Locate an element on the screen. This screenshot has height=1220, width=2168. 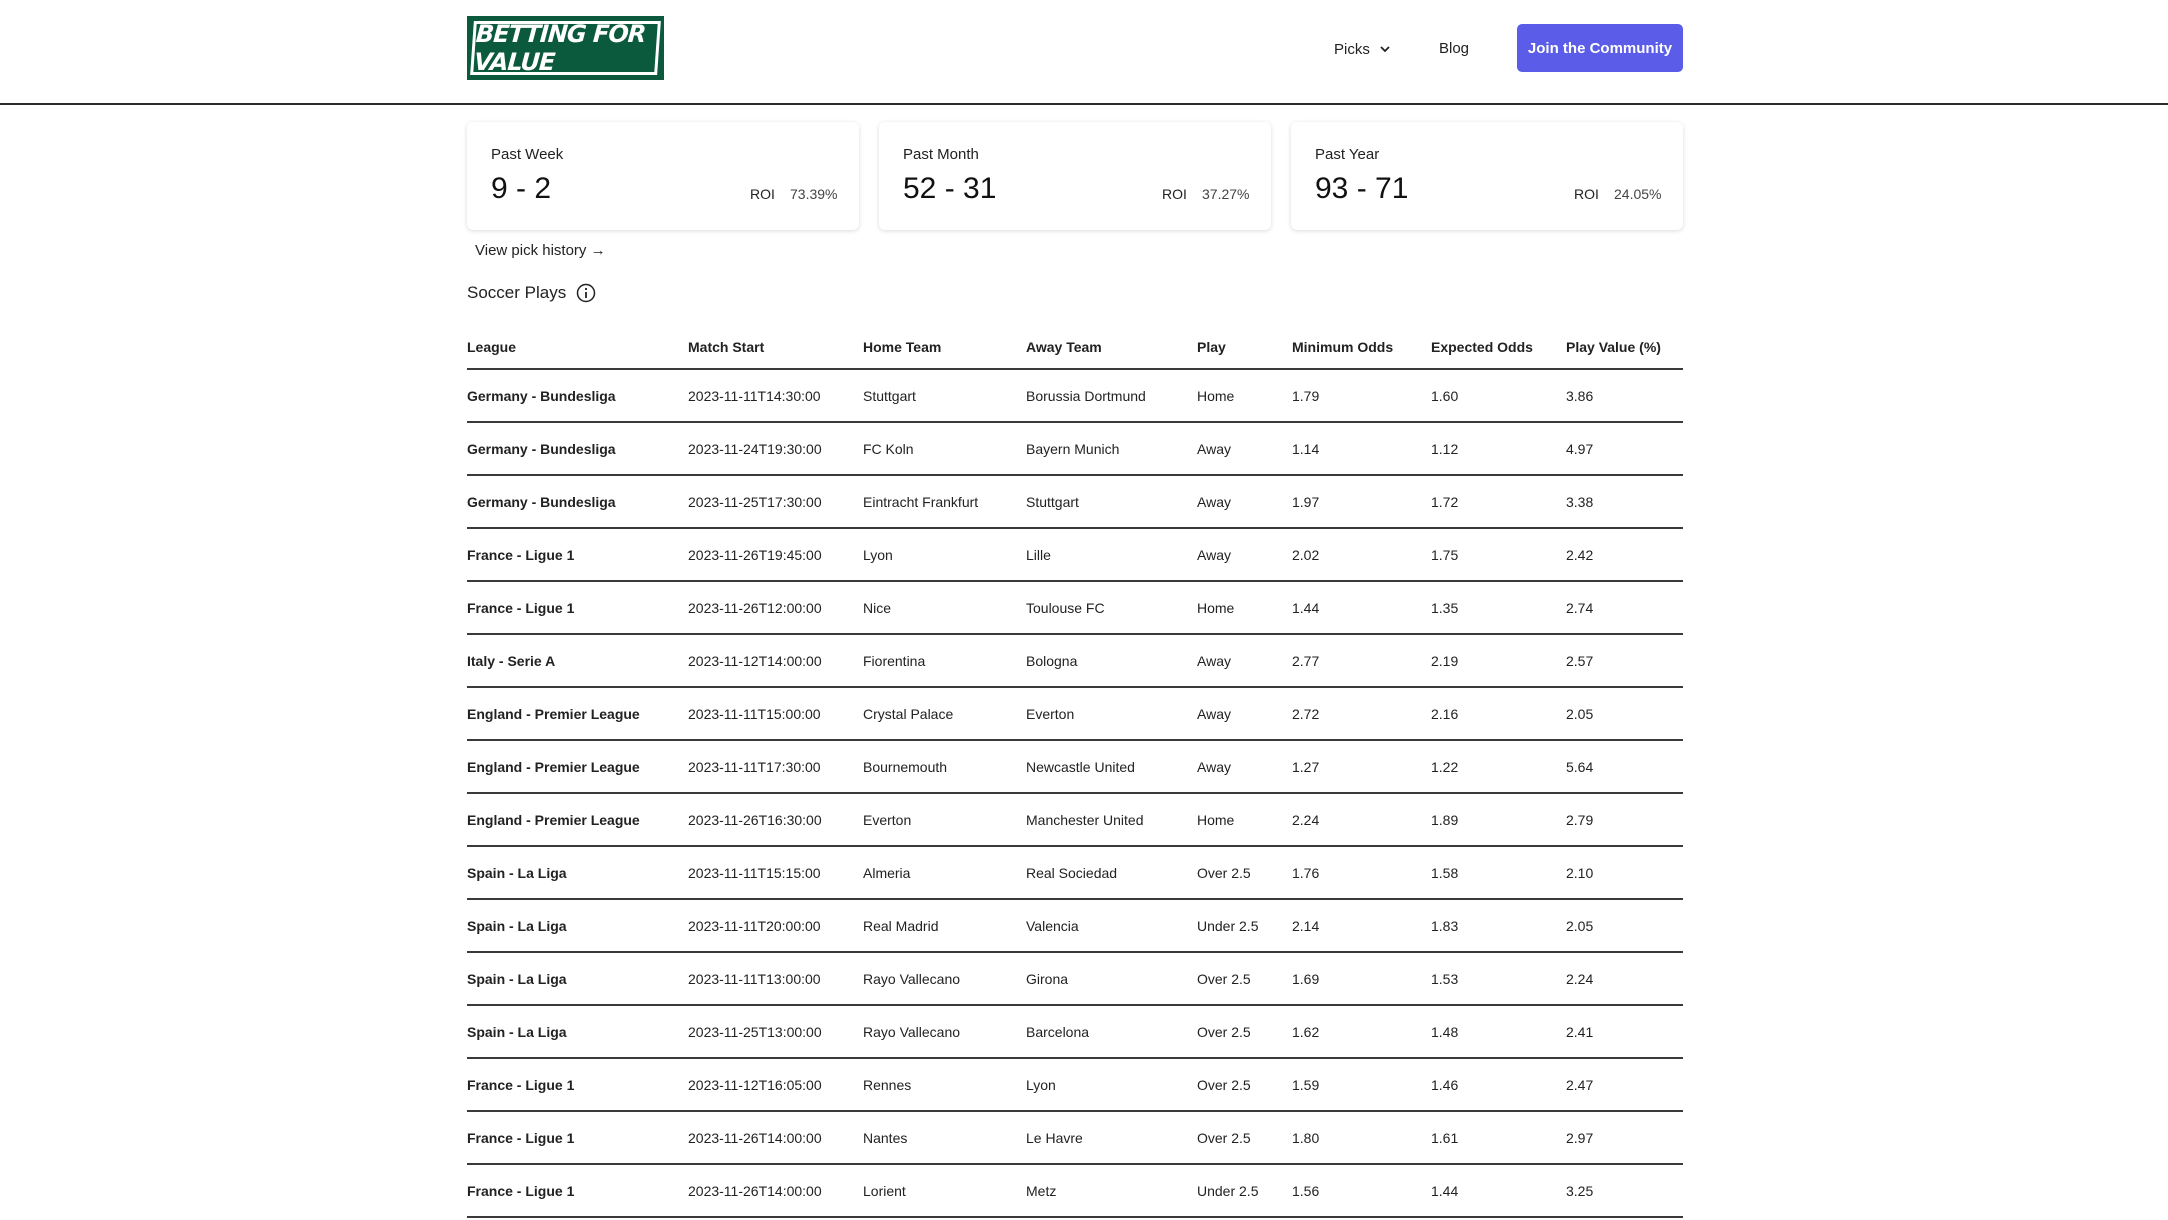
cell-minimum-odds: 1.76 is located at coordinates (1361, 873).